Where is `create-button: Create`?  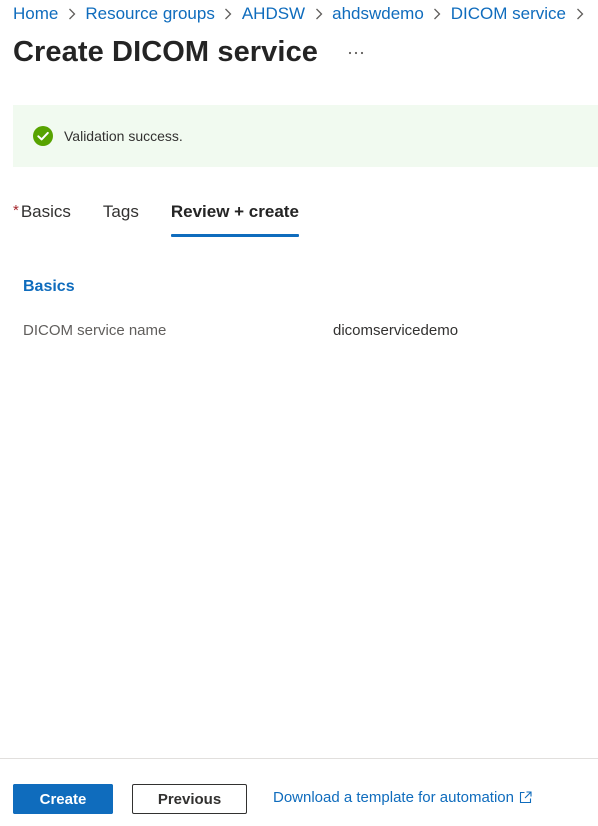
create-button: Create is located at coordinates (63, 799).